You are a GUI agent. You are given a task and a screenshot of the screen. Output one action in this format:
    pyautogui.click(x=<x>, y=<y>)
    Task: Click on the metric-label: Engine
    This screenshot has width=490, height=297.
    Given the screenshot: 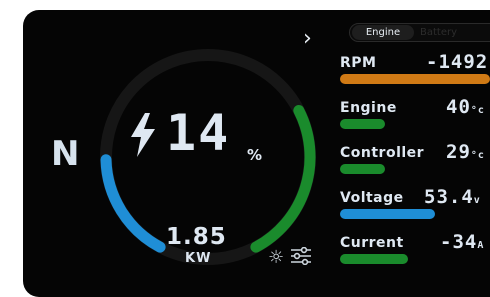 What is the action you would take?
    pyautogui.click(x=368, y=108)
    